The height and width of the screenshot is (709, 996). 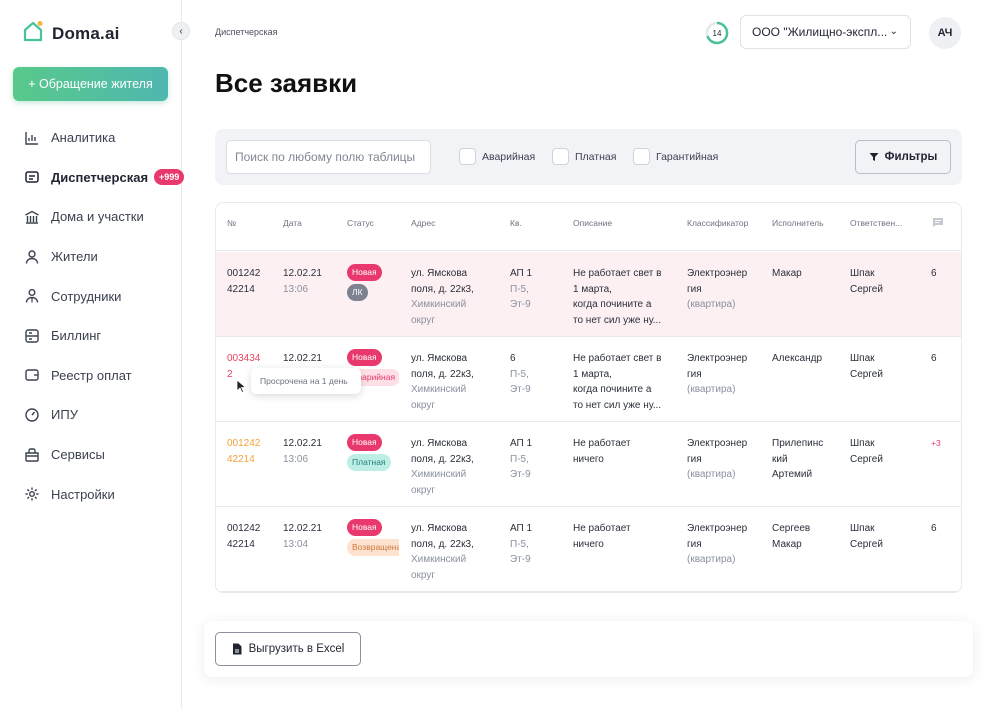 What do you see at coordinates (328, 157) in the screenshot?
I see `search-input` at bounding box center [328, 157].